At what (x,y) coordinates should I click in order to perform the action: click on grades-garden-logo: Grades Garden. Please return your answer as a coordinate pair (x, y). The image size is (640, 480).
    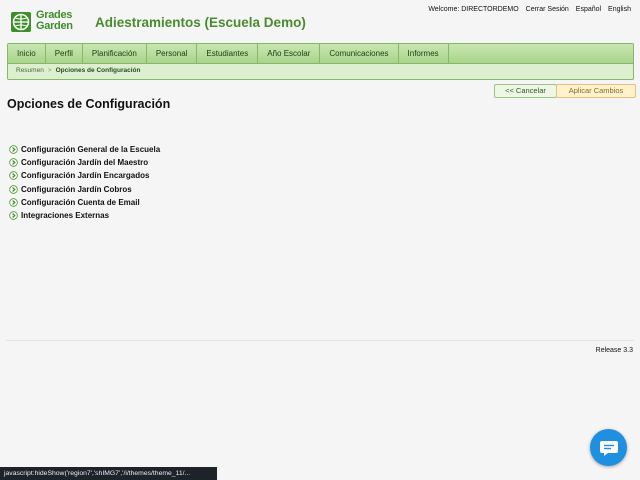
    Looking at the image, I should click on (46, 21).